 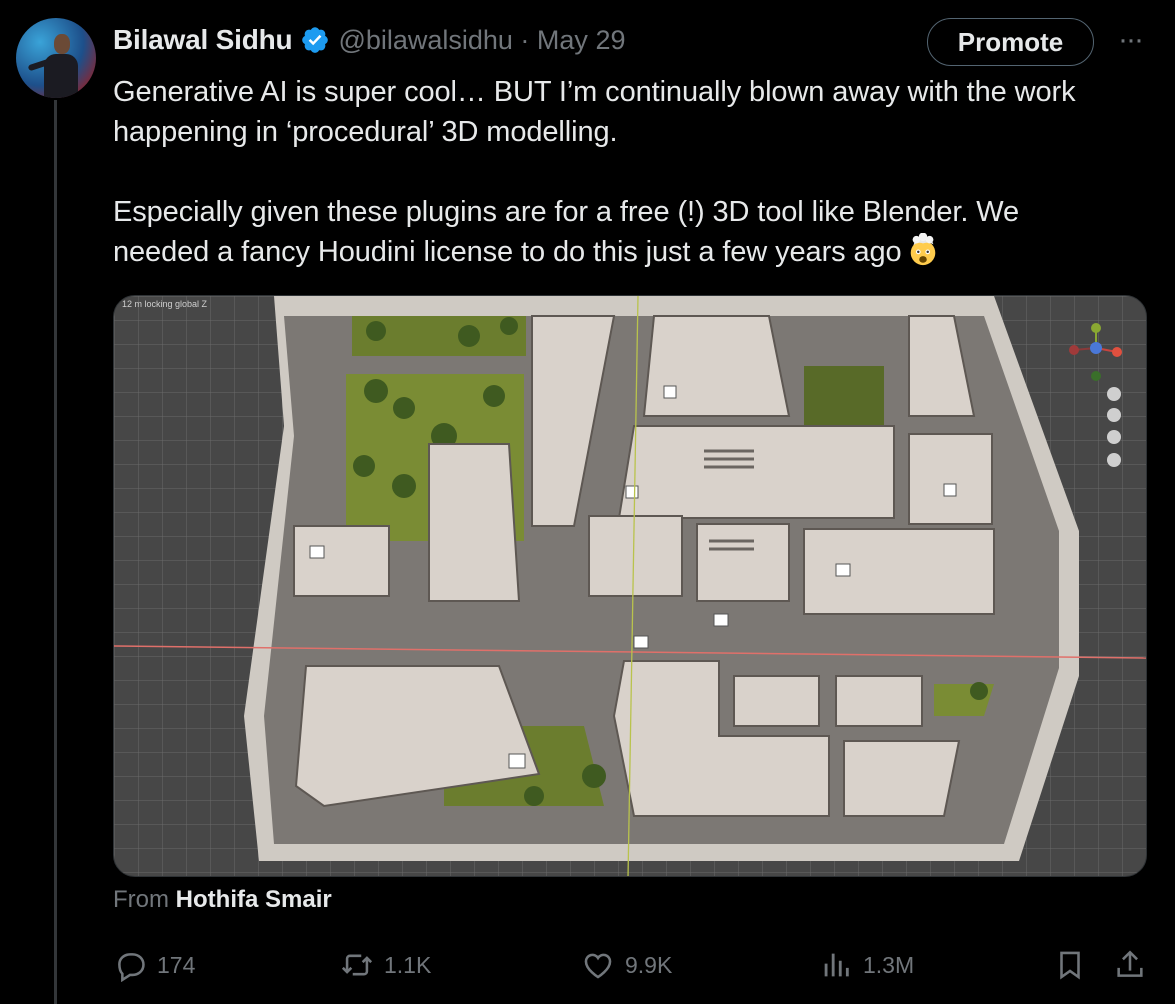 What do you see at coordinates (922, 249) in the screenshot?
I see `exploding-head-emoji-icon` at bounding box center [922, 249].